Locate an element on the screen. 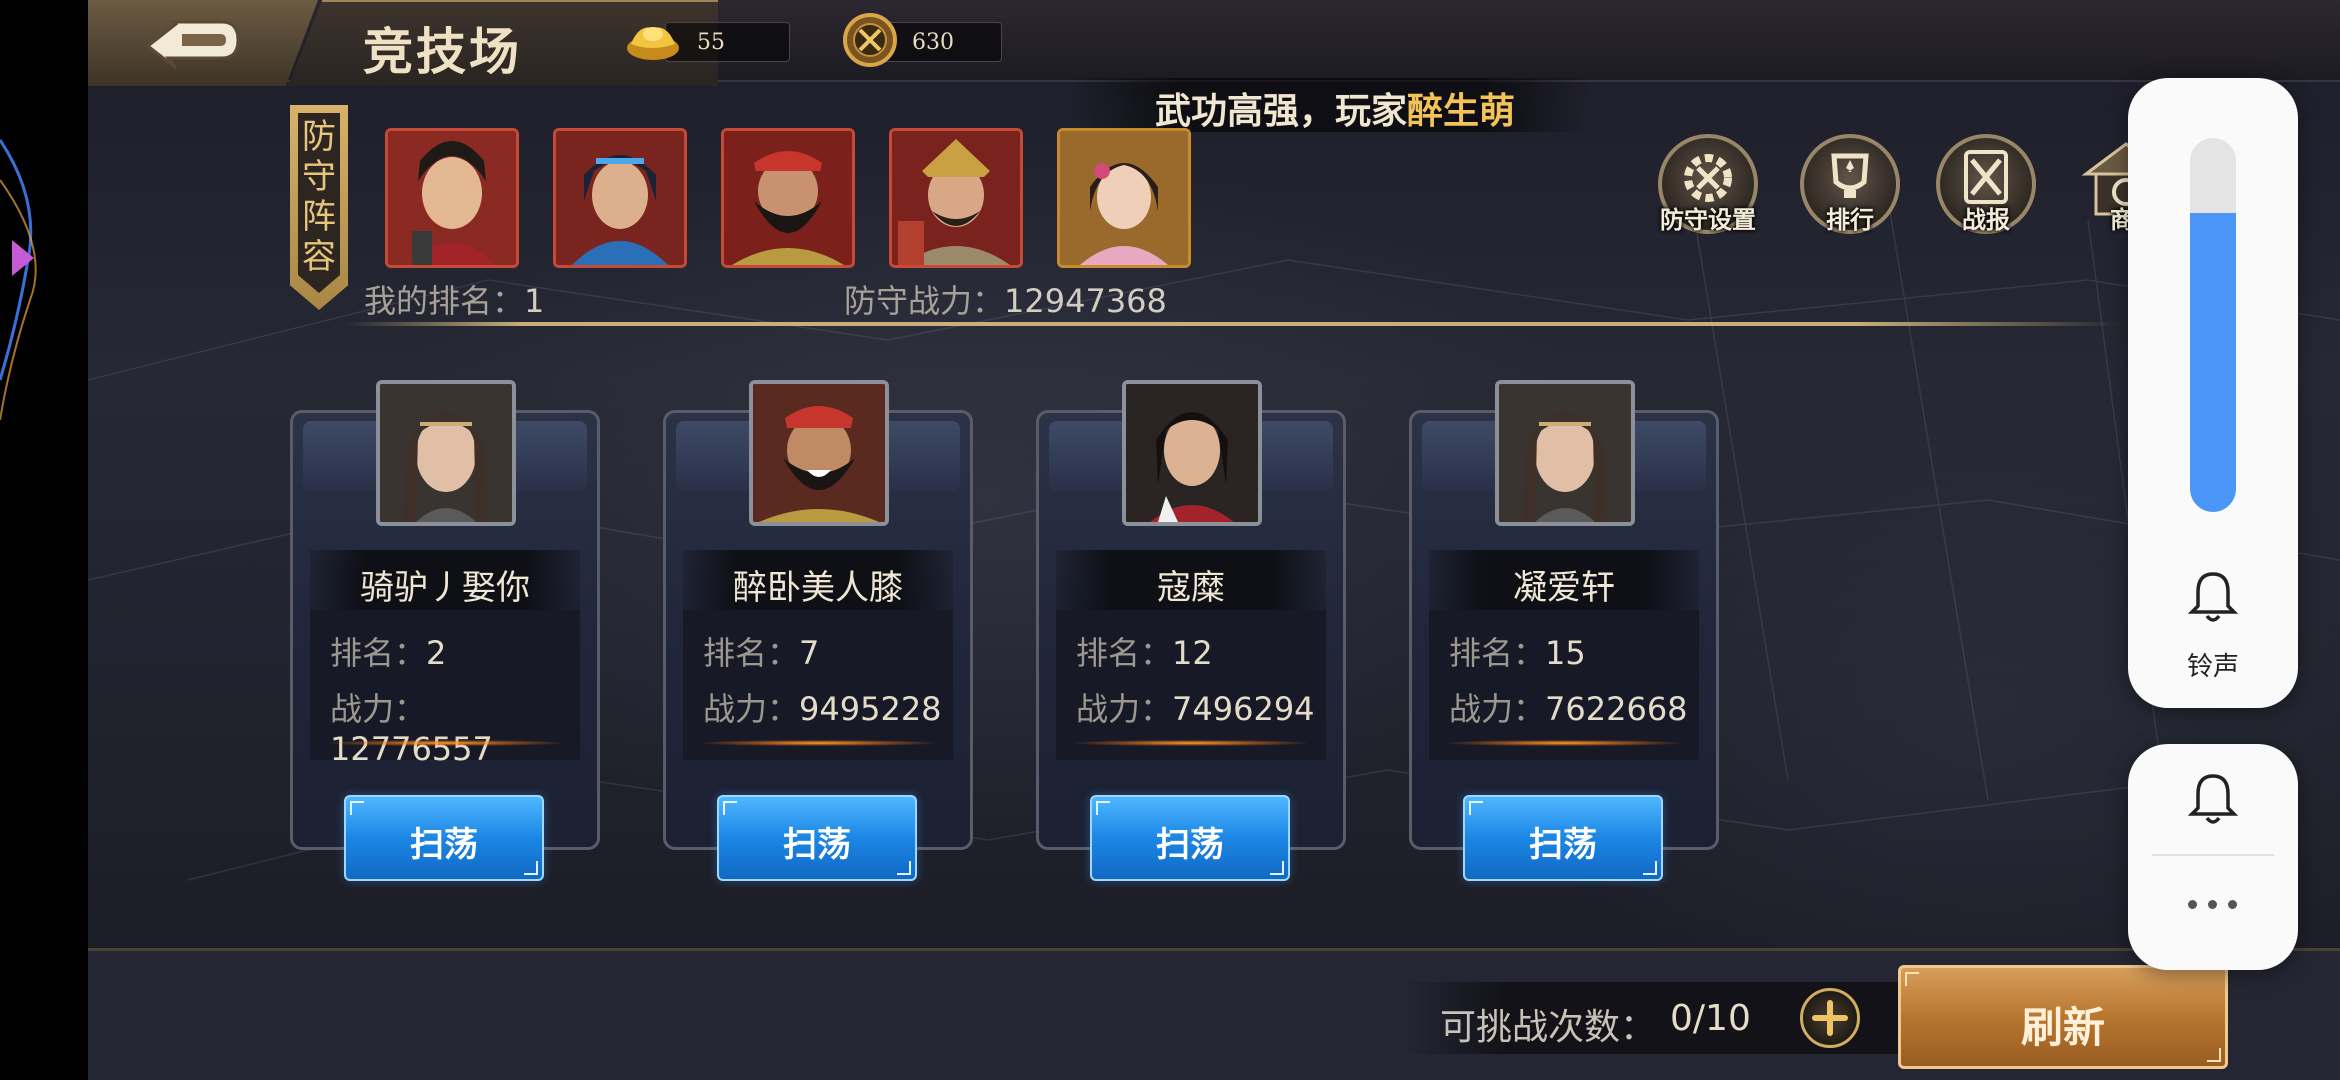 The width and height of the screenshot is (2340, 1080). opponent-rank: 排名：12 is located at coordinates (1144, 651).